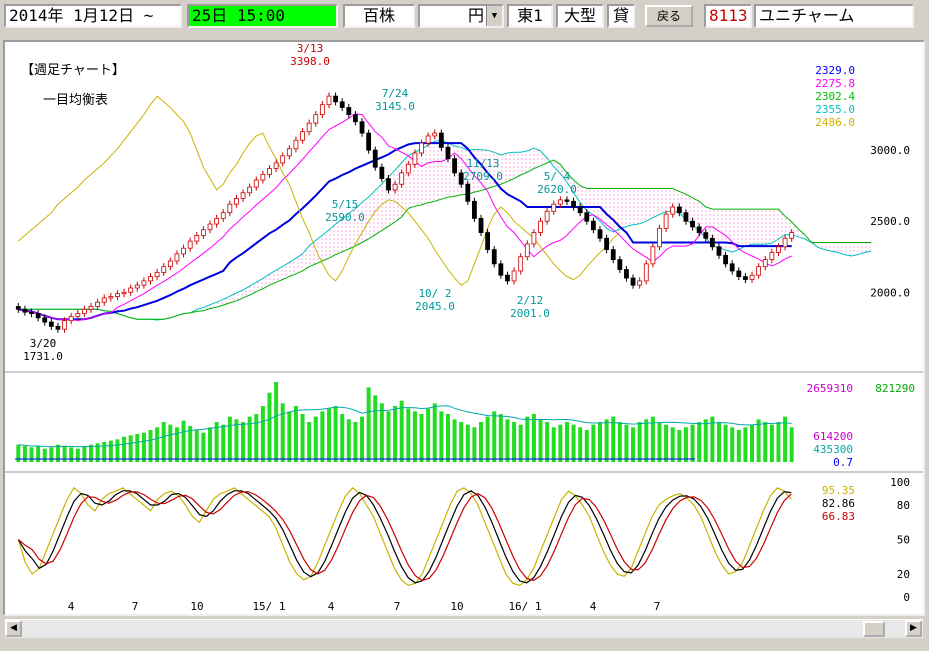 The height and width of the screenshot is (651, 929). I want to click on annotation-price: 1731.0, so click(43, 356).